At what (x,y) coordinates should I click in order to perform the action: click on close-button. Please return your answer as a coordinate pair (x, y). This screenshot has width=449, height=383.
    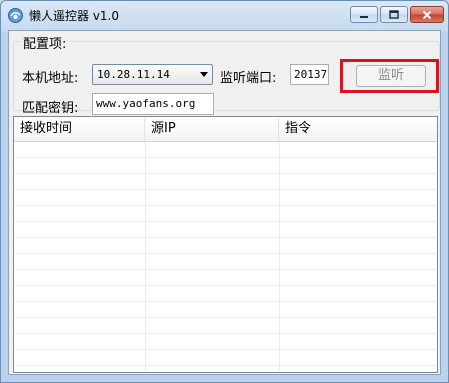
    Looking at the image, I should click on (427, 14).